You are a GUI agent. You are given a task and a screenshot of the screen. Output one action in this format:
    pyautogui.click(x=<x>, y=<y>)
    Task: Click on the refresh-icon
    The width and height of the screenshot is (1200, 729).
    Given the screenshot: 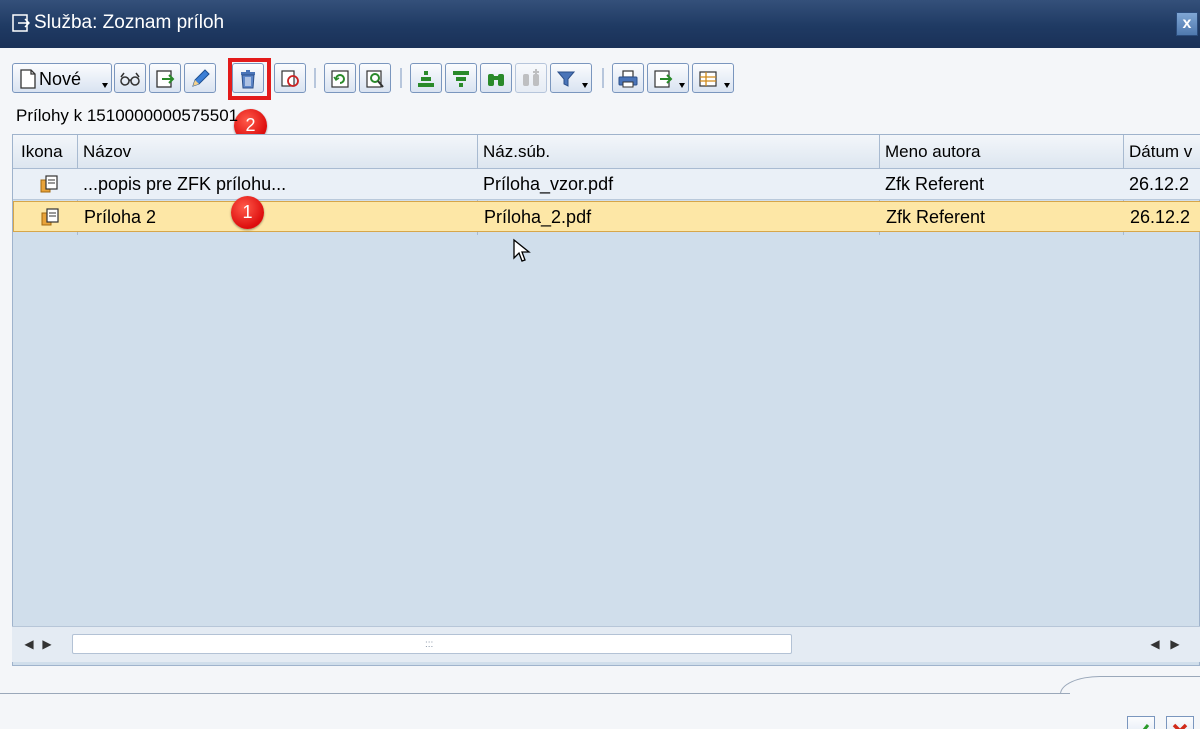 What is the action you would take?
    pyautogui.click(x=340, y=79)
    